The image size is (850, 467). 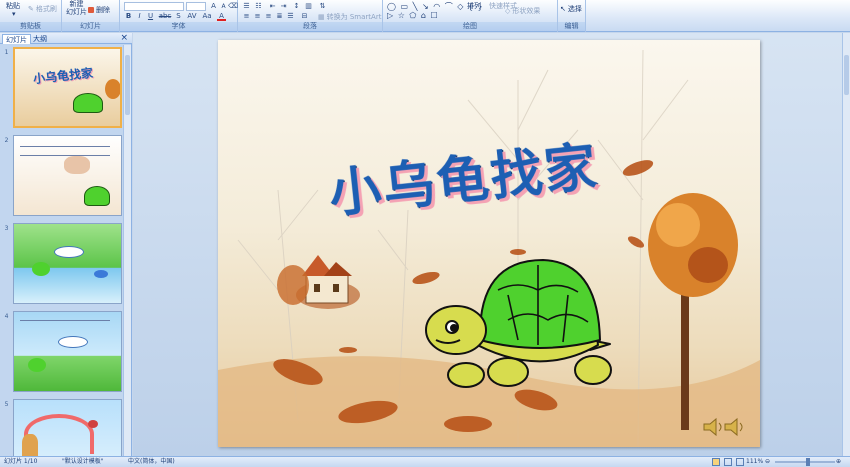 What do you see at coordinates (16, 39) in the screenshot?
I see `tab-slides: 幻灯片` at bounding box center [16, 39].